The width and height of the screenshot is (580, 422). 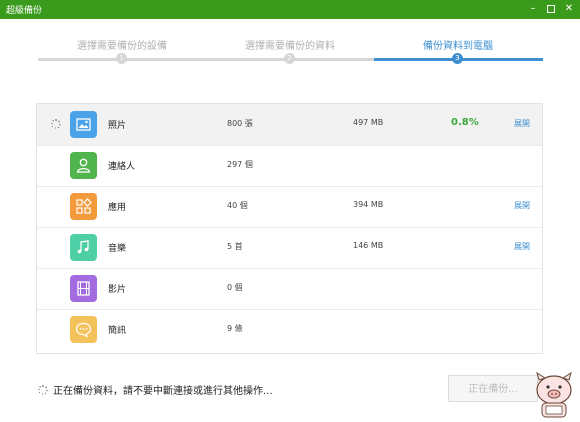 What do you see at coordinates (235, 328) in the screenshot?
I see `row-count: 9 條` at bounding box center [235, 328].